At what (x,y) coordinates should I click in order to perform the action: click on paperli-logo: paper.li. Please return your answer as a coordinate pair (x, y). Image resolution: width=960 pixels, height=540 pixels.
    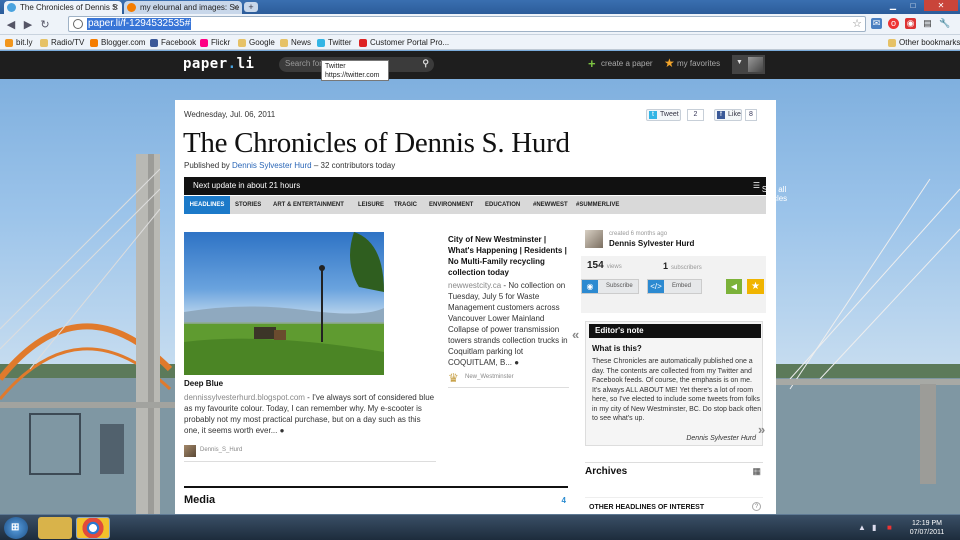
    Looking at the image, I should click on (218, 64).